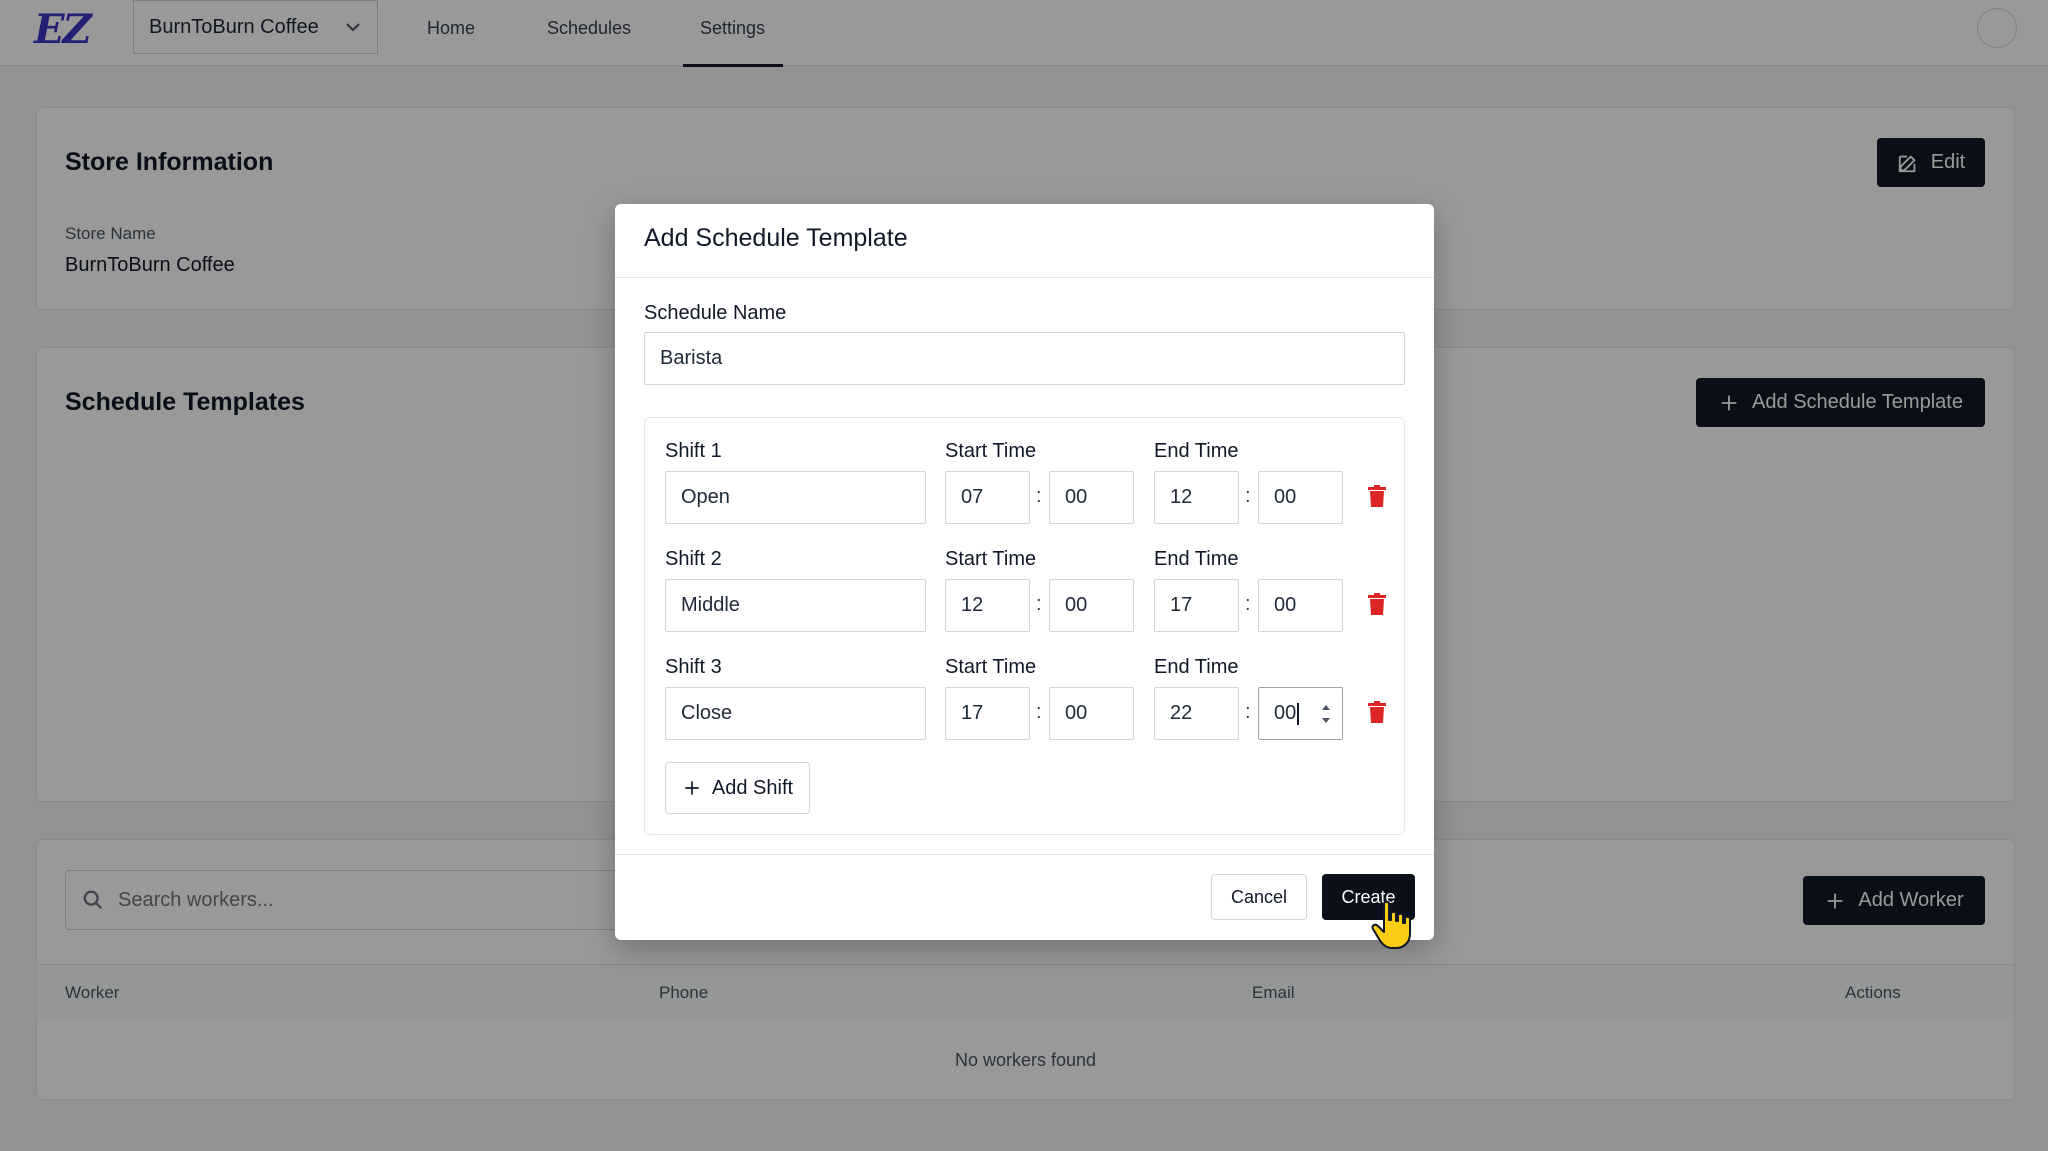  What do you see at coordinates (1196, 559) in the screenshot?
I see `shift-2-end-time-label: End Time` at bounding box center [1196, 559].